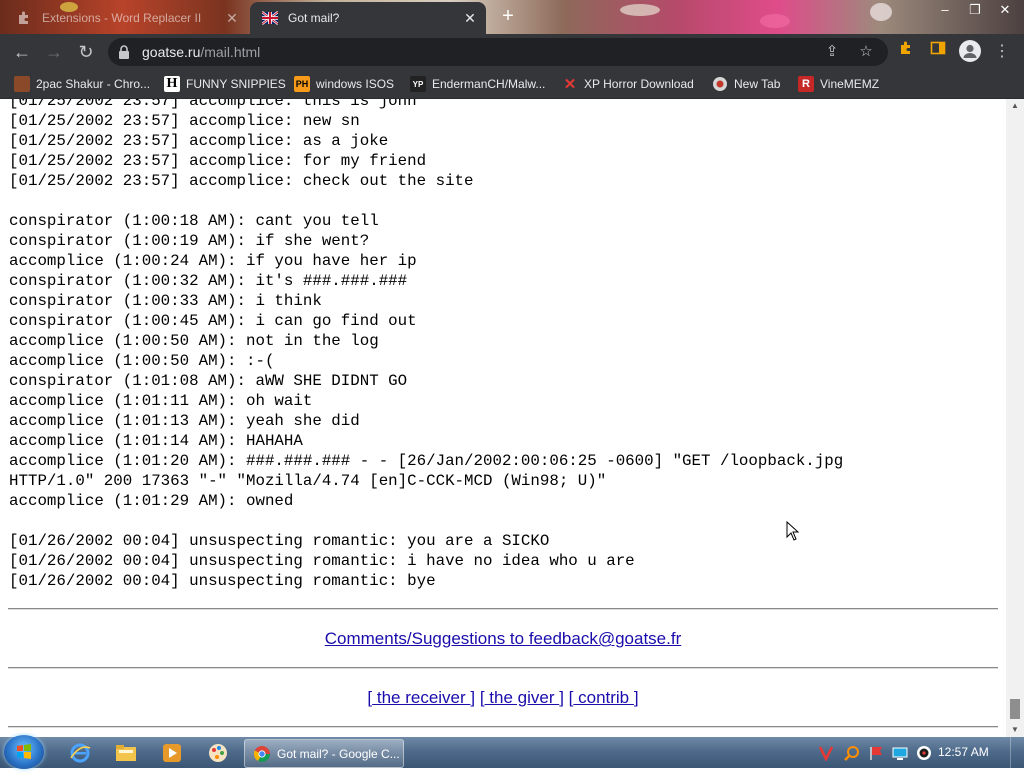  What do you see at coordinates (199, 141) in the screenshot?
I see `chat-line: [01/25/2002 23:57] accomplice: as a joke` at bounding box center [199, 141].